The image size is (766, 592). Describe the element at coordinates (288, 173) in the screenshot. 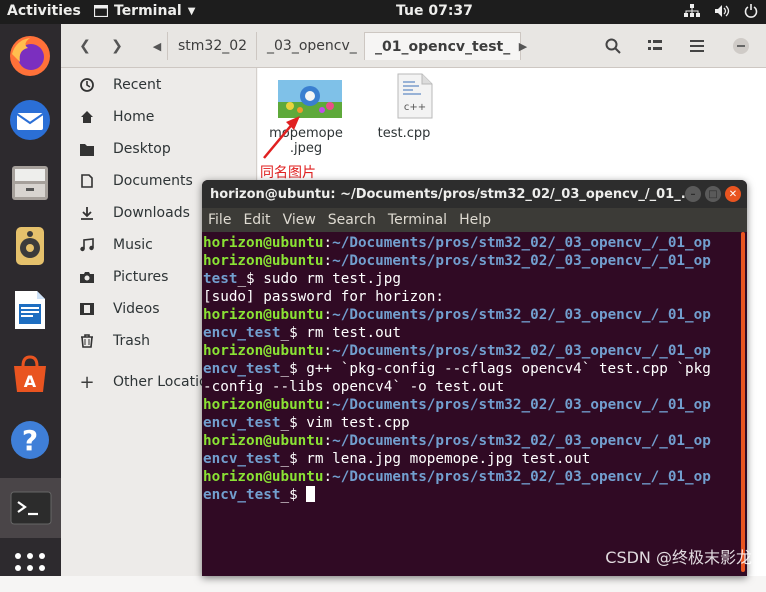

I see `annotation-label: 同名图片` at that location.